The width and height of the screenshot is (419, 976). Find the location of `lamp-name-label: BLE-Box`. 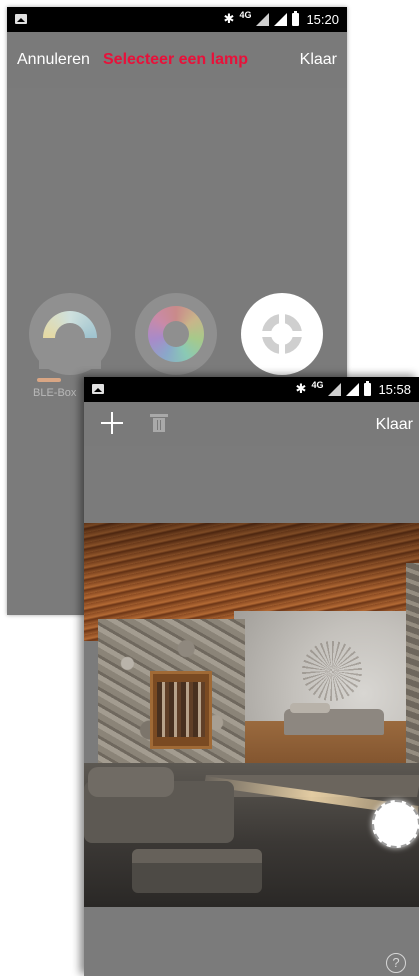

lamp-name-label: BLE-Box is located at coordinates (55, 393).